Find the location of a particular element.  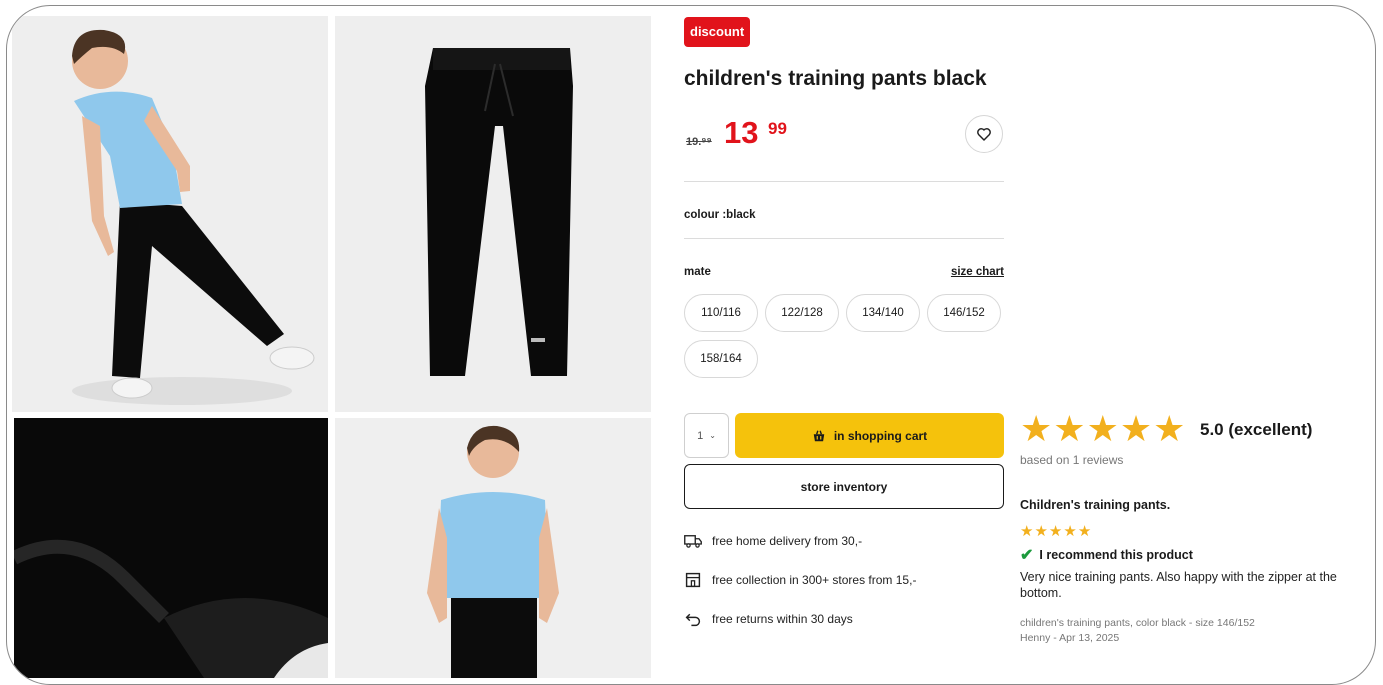

review-recommend: ✔ I recommend this product is located at coordinates (1106, 555).